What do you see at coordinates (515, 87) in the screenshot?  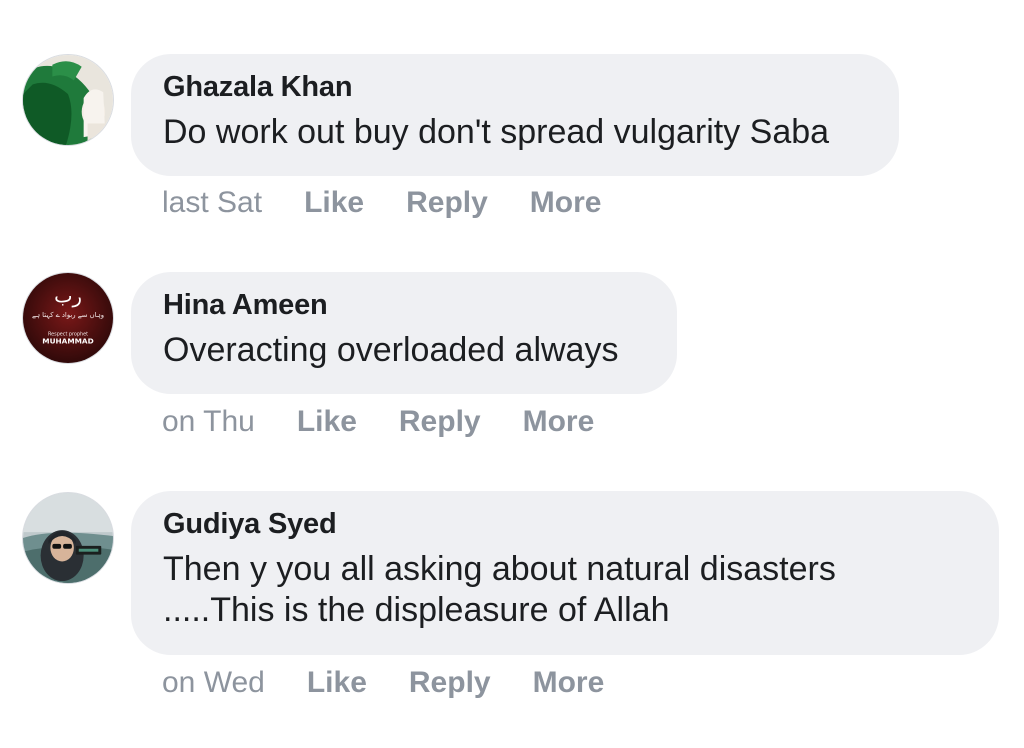 I see `comment-author: Ghazala Khan` at bounding box center [515, 87].